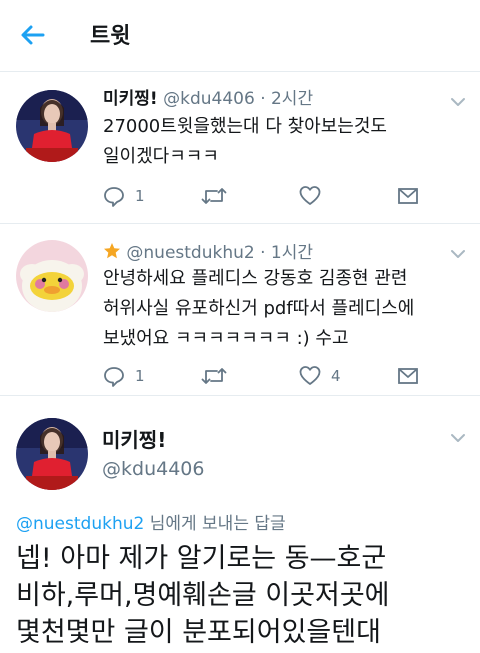 The height and width of the screenshot is (653, 480). I want to click on tweet-text-line: 허위사실 유포하신거 pdf따서 플레디스에, so click(259, 308).